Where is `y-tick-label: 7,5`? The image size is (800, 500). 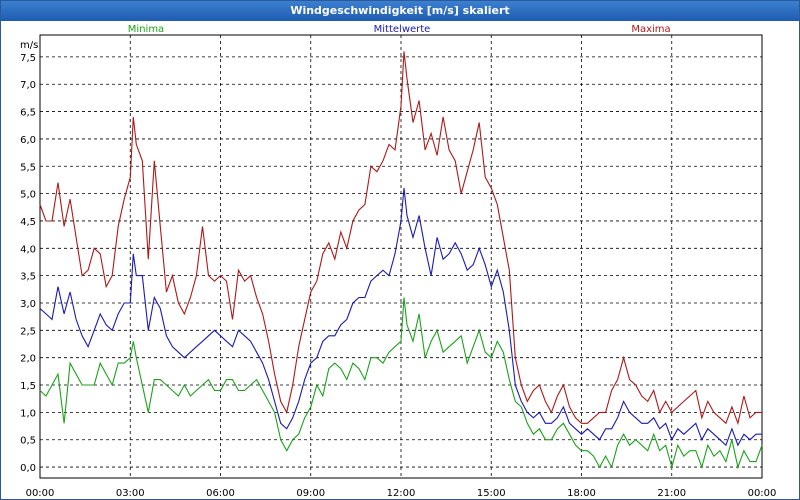 y-tick-label: 7,5 is located at coordinates (28, 58).